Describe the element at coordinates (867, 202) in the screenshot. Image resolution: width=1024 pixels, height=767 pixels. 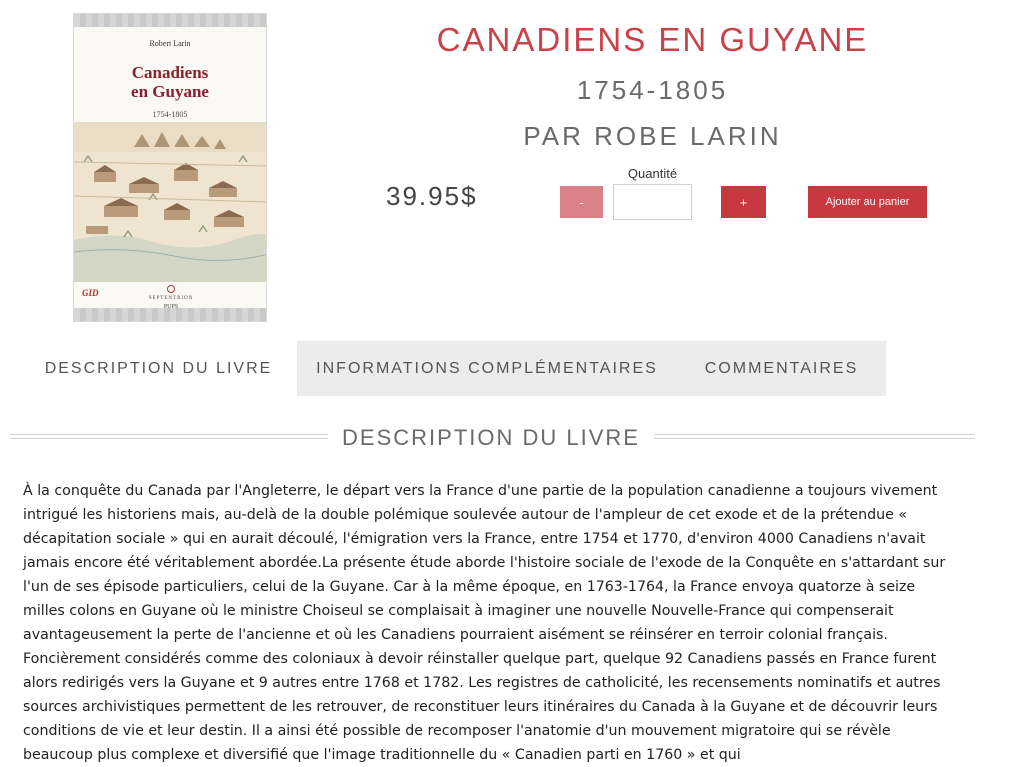
I see `add-to-cart-button: Ajouter au panier` at that location.